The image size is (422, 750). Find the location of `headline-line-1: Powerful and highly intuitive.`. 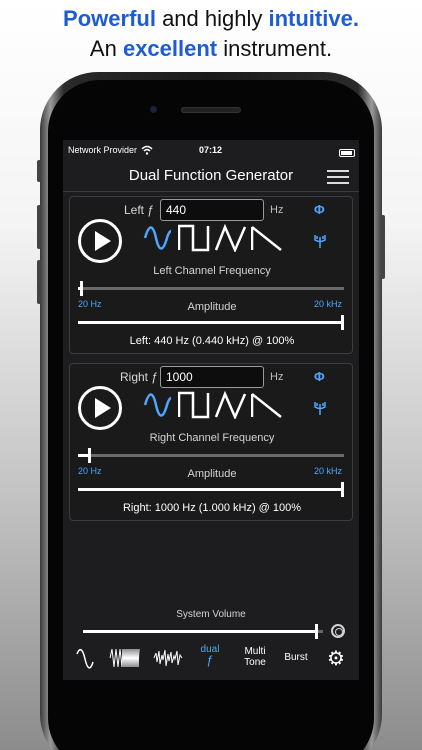

headline-line-1: Powerful and highly intuitive. is located at coordinates (211, 19).